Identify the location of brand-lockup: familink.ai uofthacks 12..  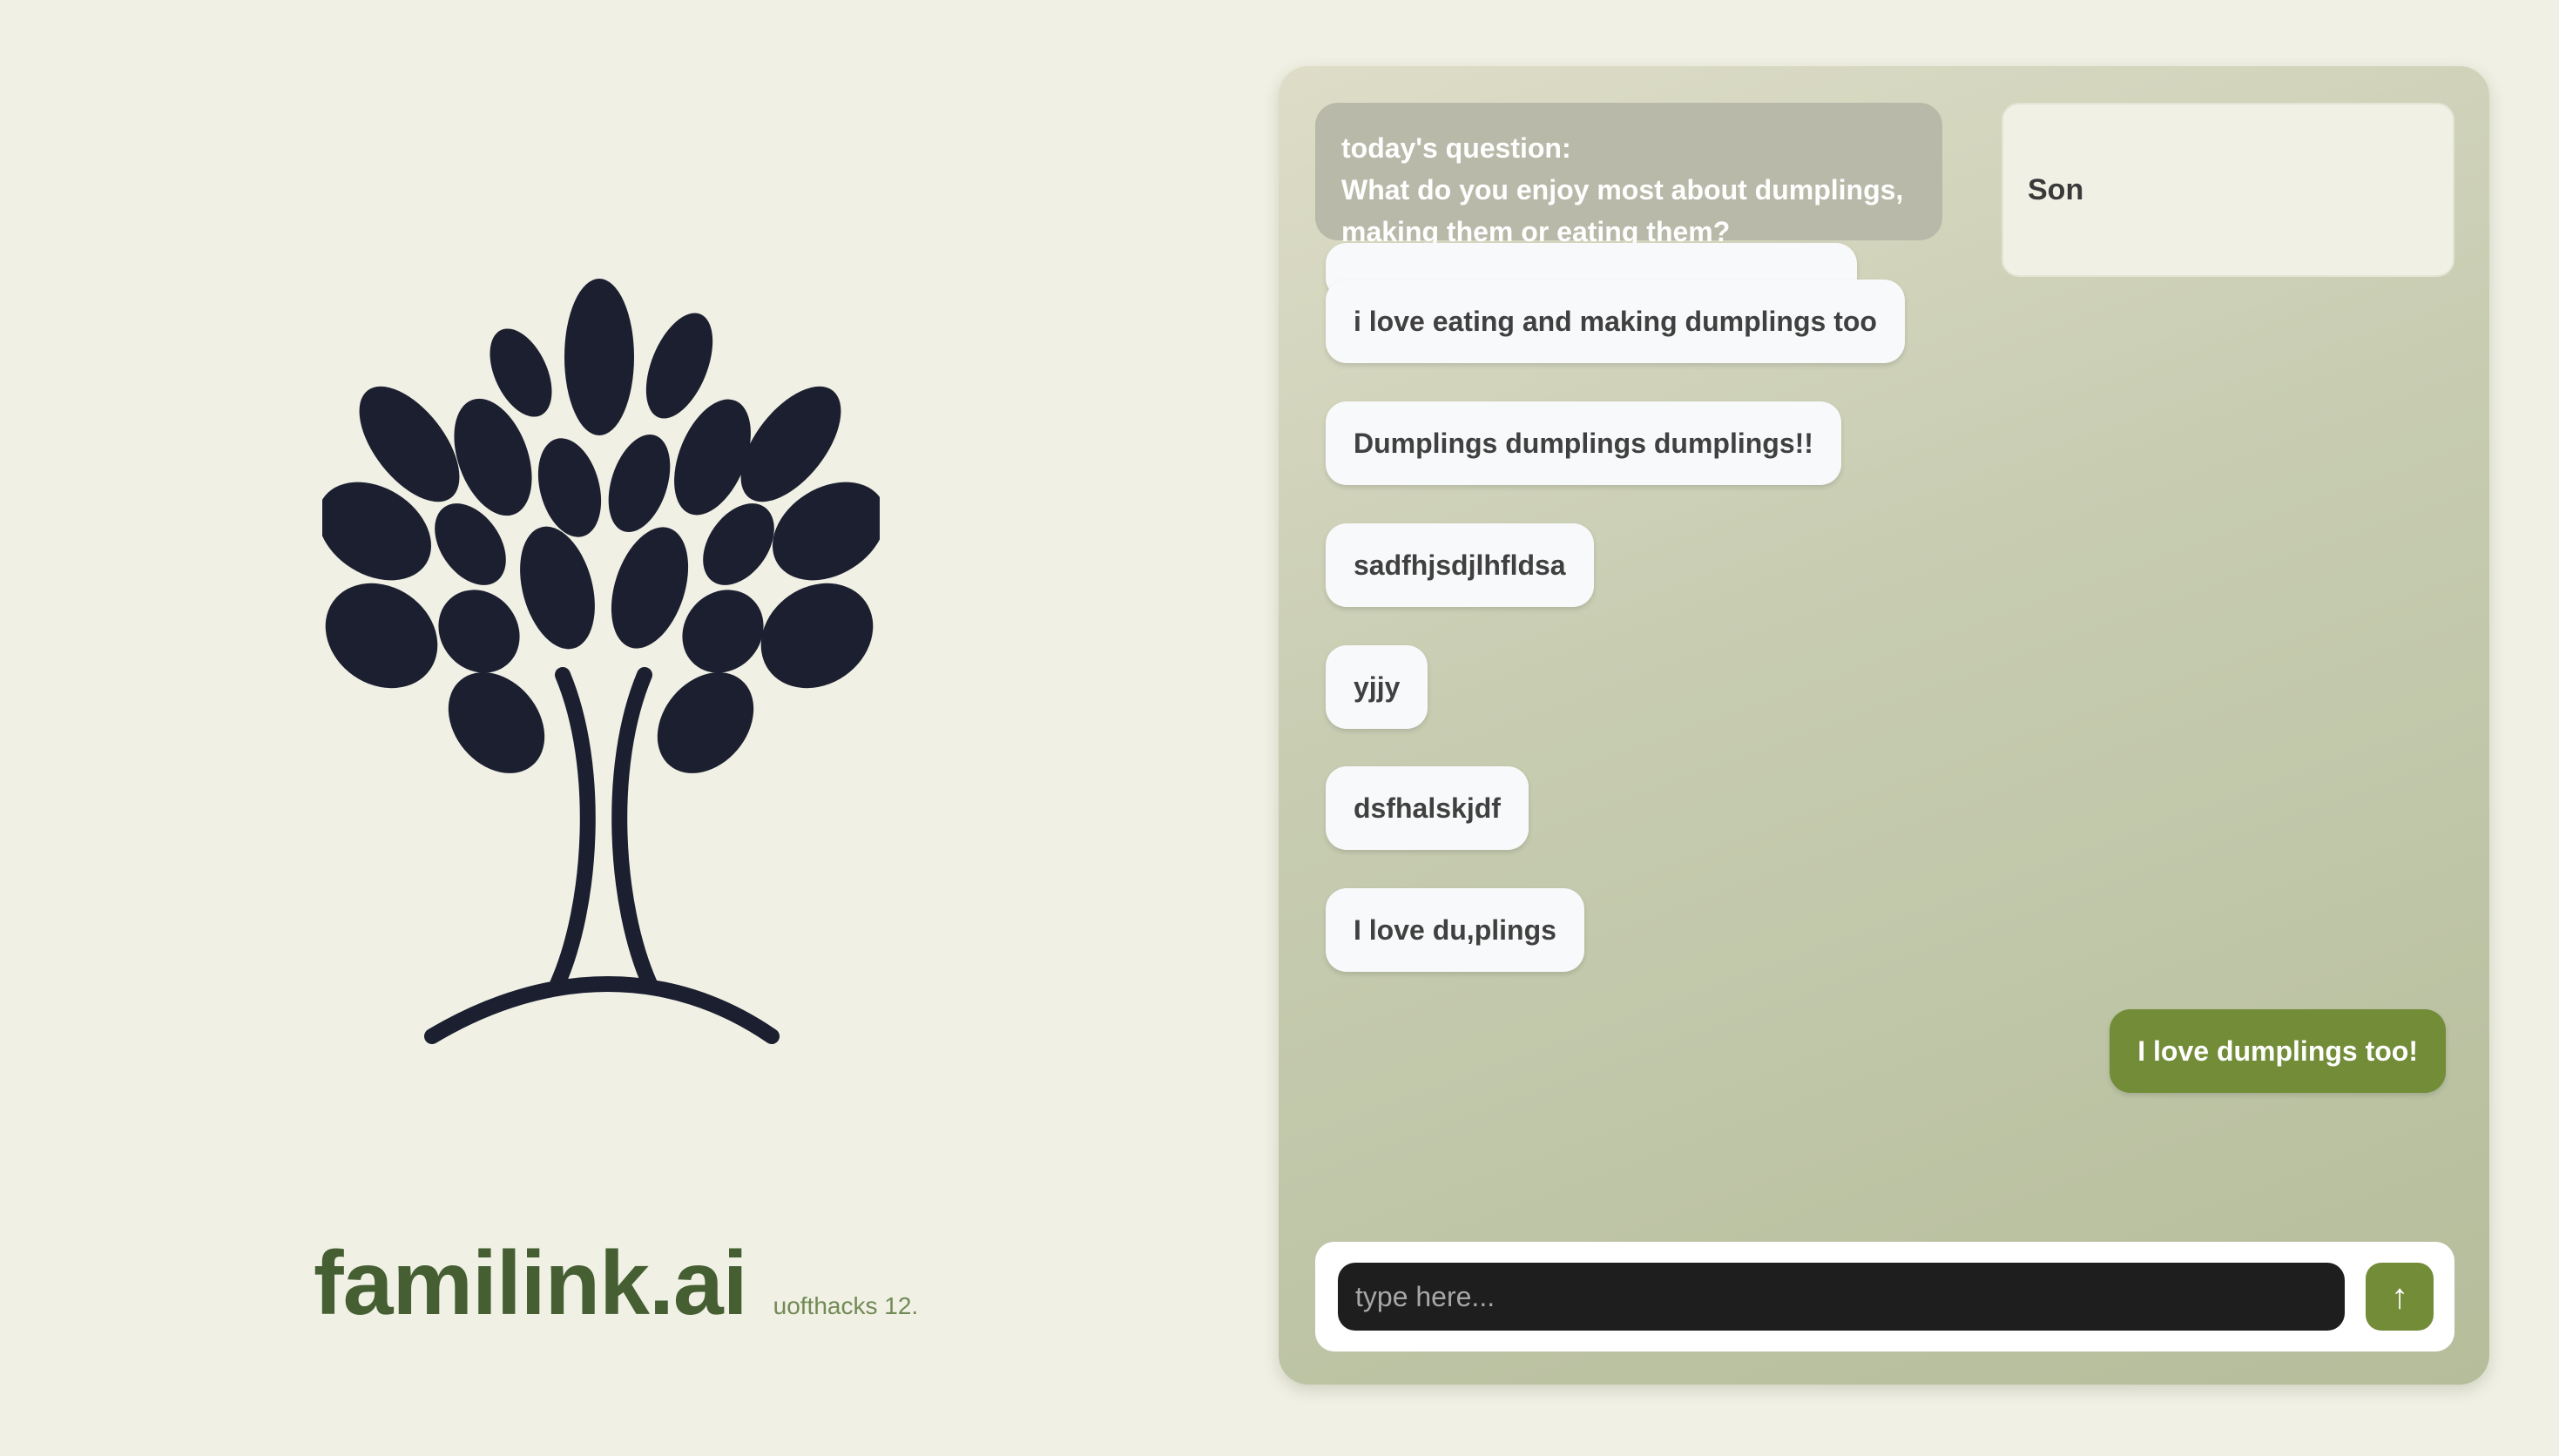
(616, 1284).